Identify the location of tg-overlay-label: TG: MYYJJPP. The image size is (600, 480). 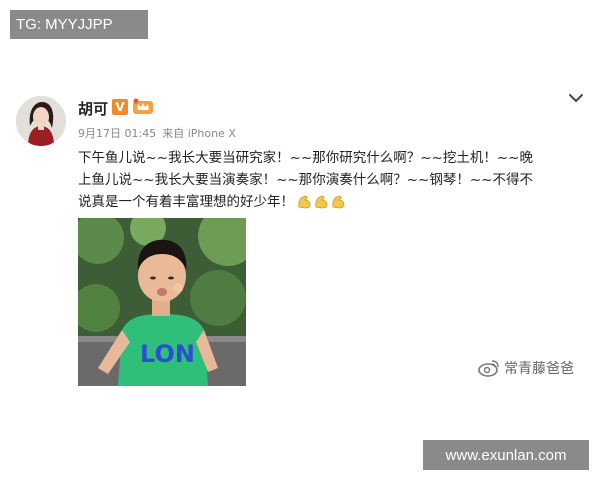
(79, 24).